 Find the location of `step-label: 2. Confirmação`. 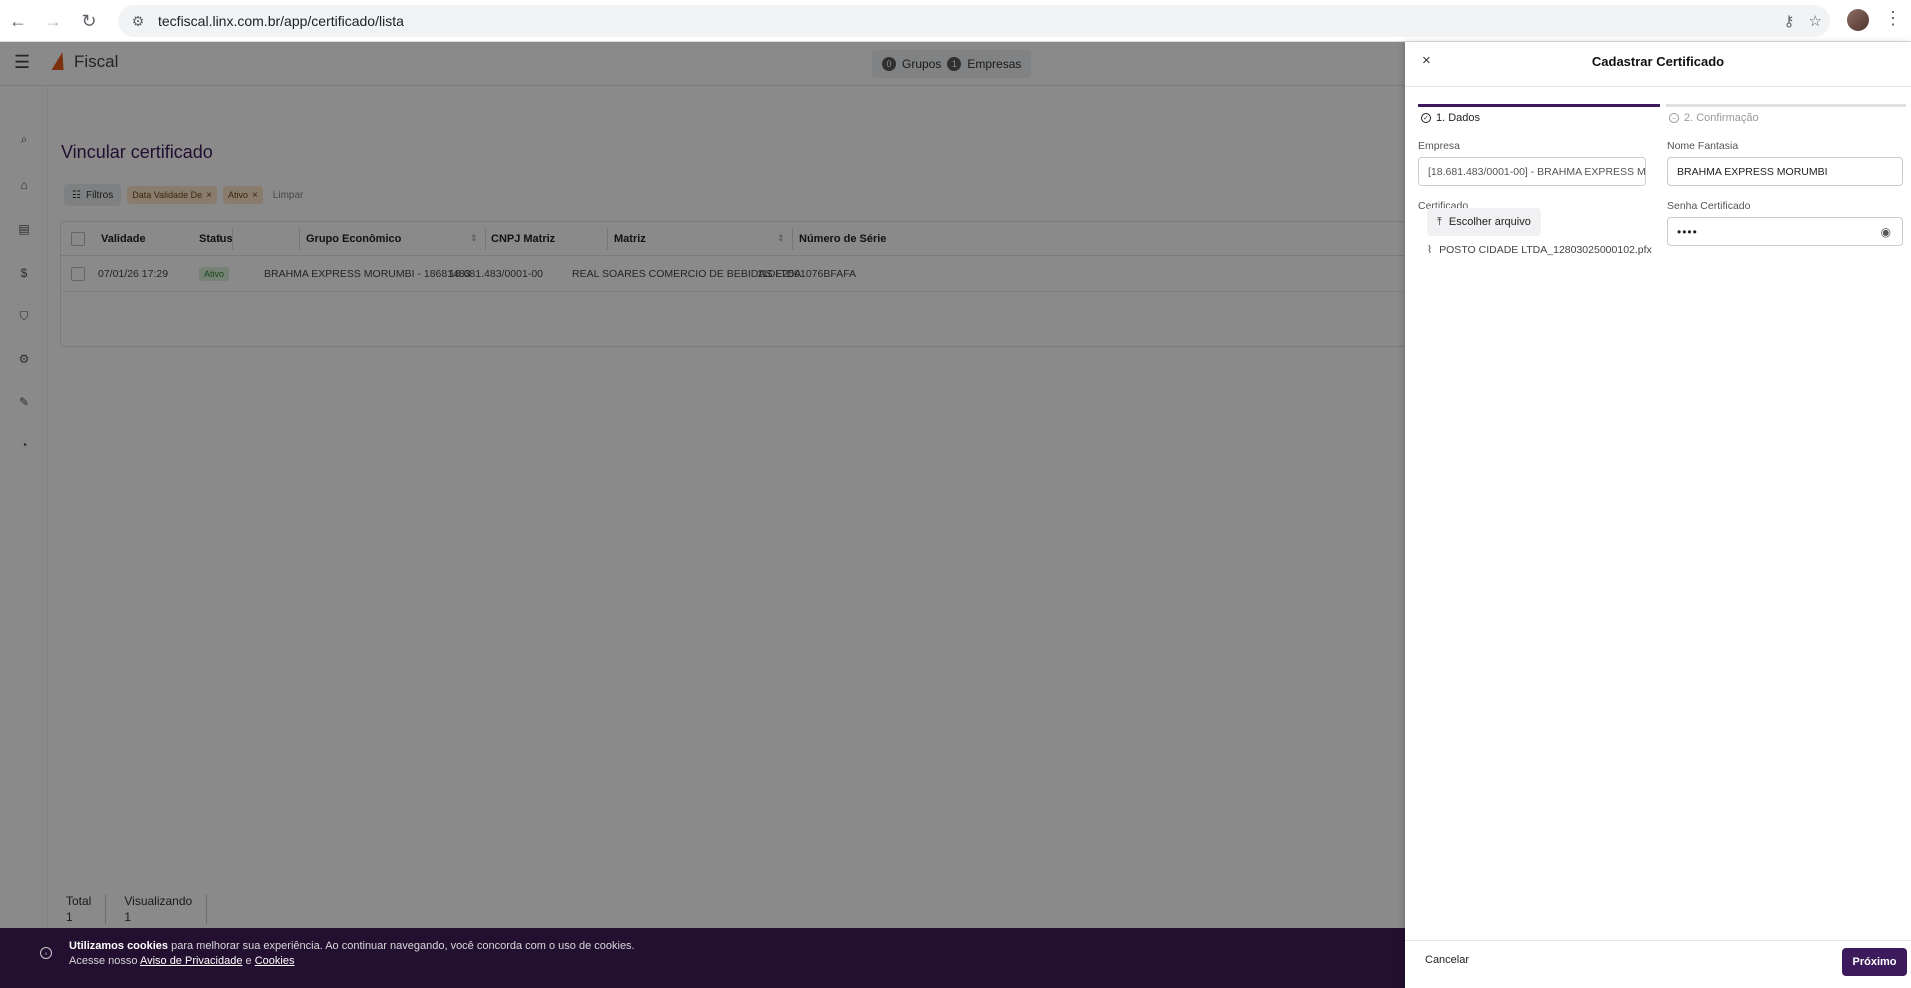

step-label: 2. Confirmação is located at coordinates (1721, 118).